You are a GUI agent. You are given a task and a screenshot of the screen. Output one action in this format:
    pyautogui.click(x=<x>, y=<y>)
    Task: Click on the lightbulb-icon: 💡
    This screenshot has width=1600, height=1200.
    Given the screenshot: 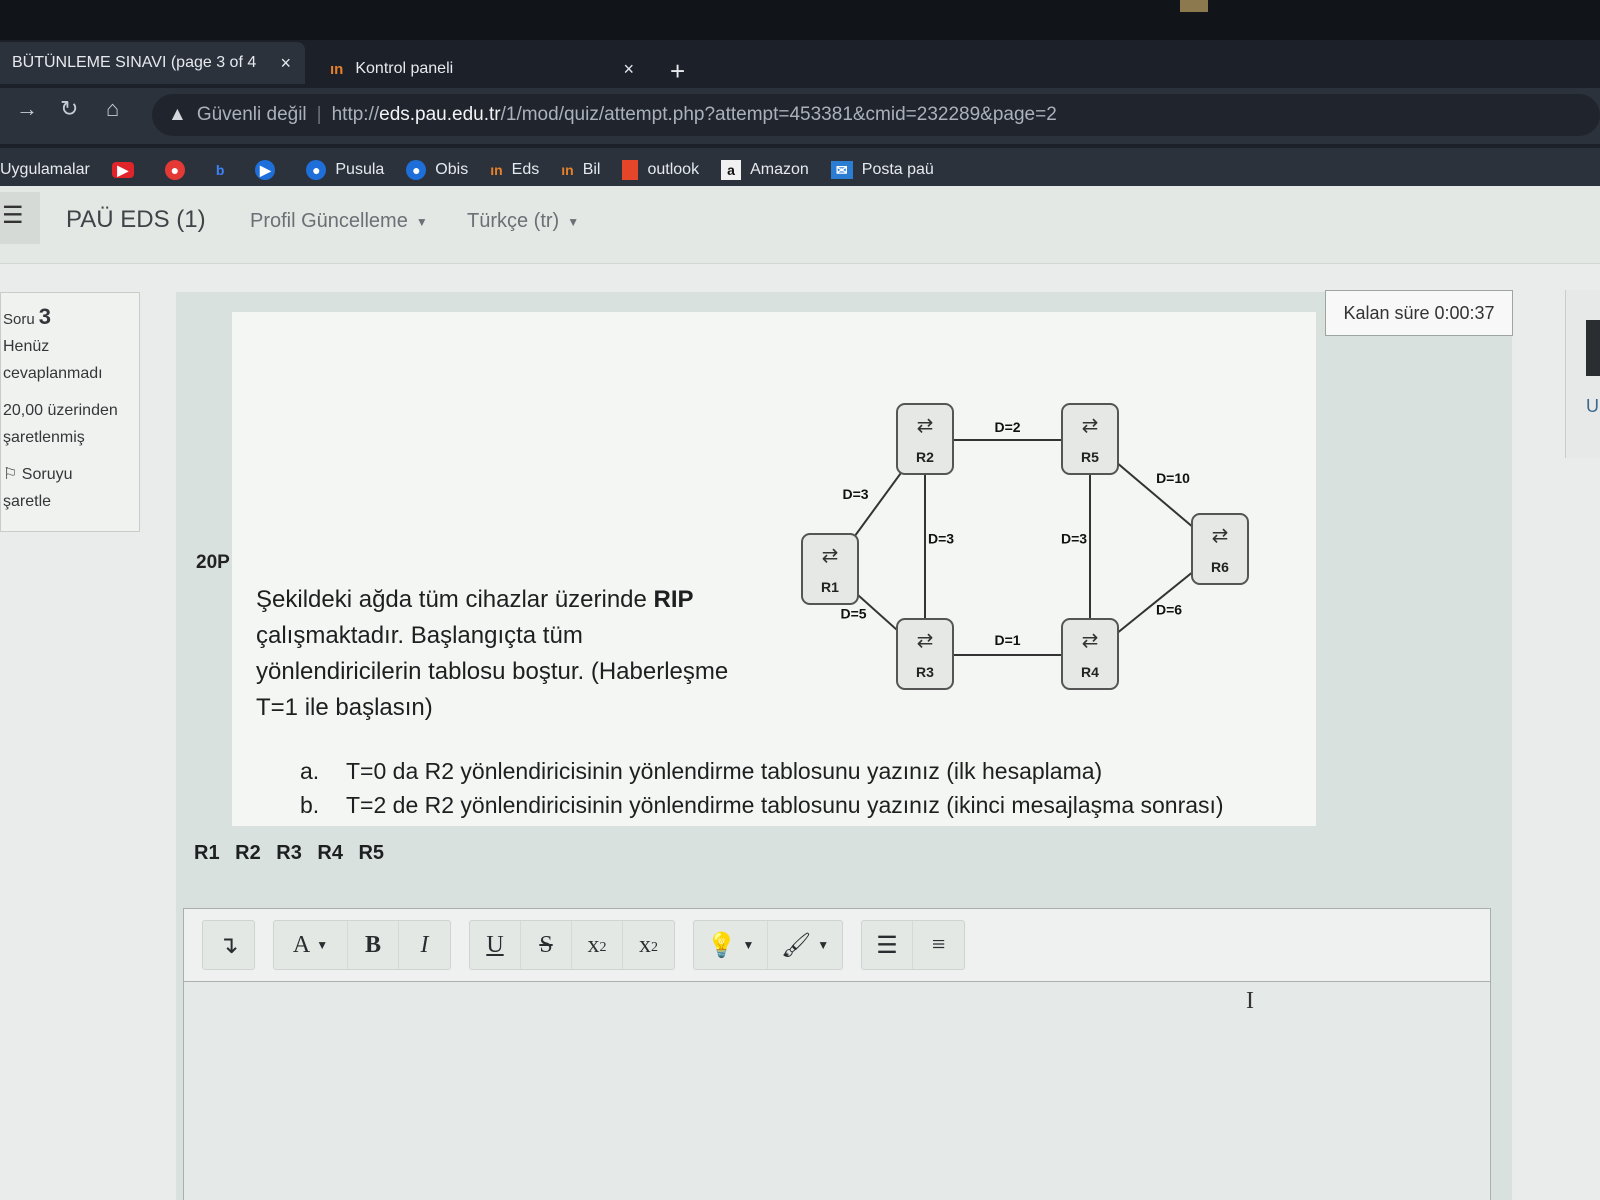 What is the action you would take?
    pyautogui.click(x=721, y=945)
    